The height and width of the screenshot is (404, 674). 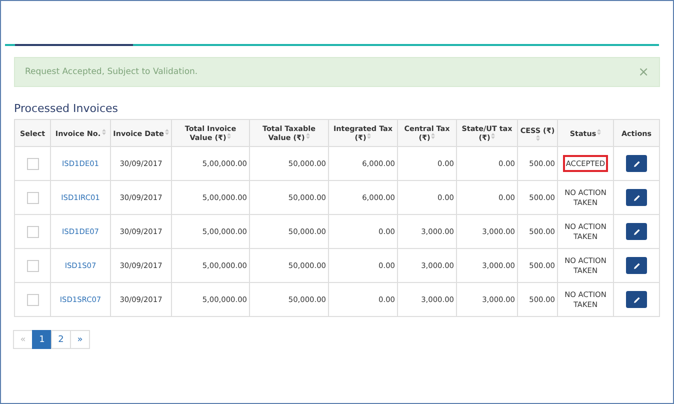 I want to click on page-button: 1, so click(x=42, y=339).